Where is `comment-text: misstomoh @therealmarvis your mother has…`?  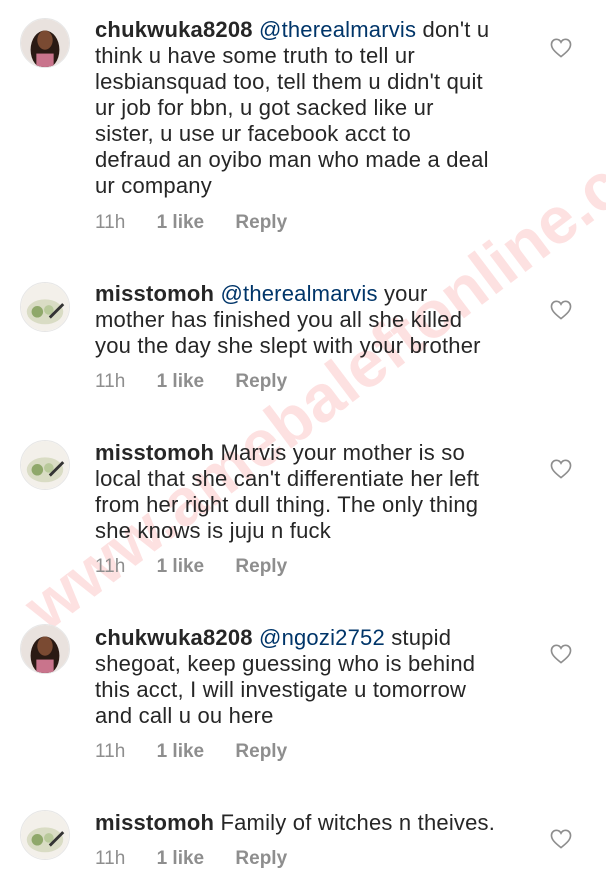
comment-text: misstomoh @therealmarvis your mother has… is located at coordinates (288, 319).